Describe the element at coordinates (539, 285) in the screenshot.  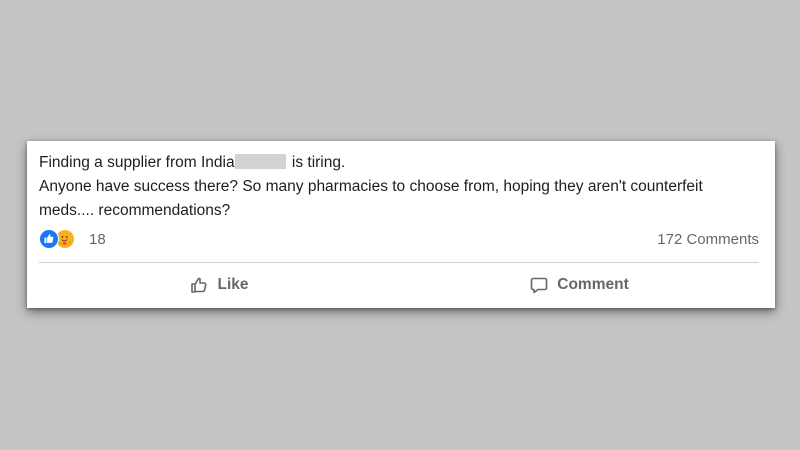
I see `comment-bubble-icon` at that location.